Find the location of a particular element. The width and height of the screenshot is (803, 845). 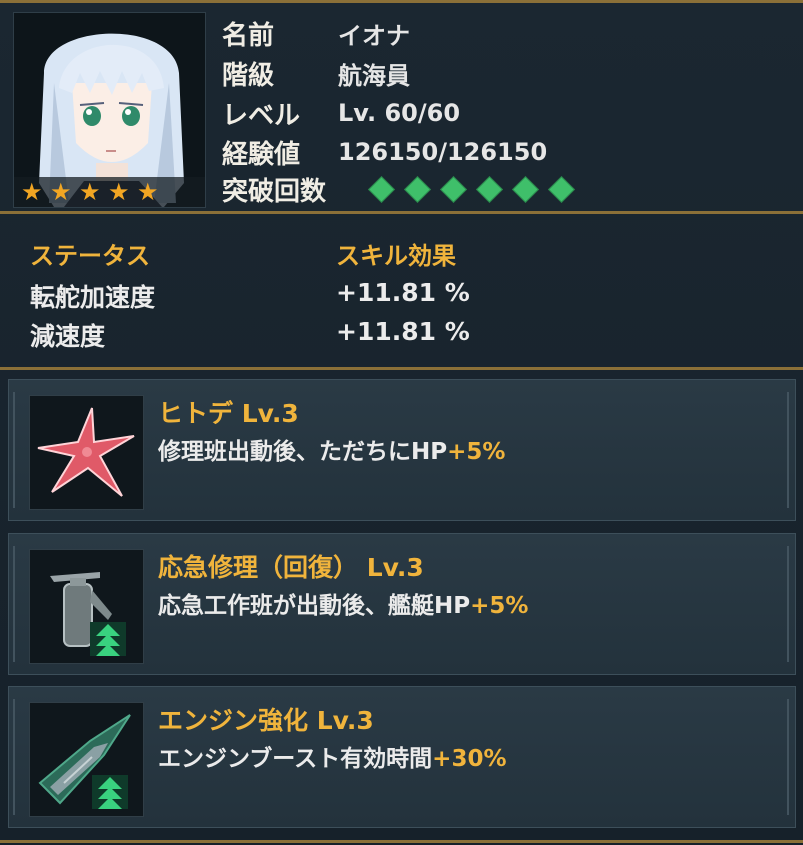

info-row-exp: 経験値 126150/126150 is located at coordinates (384, 152).